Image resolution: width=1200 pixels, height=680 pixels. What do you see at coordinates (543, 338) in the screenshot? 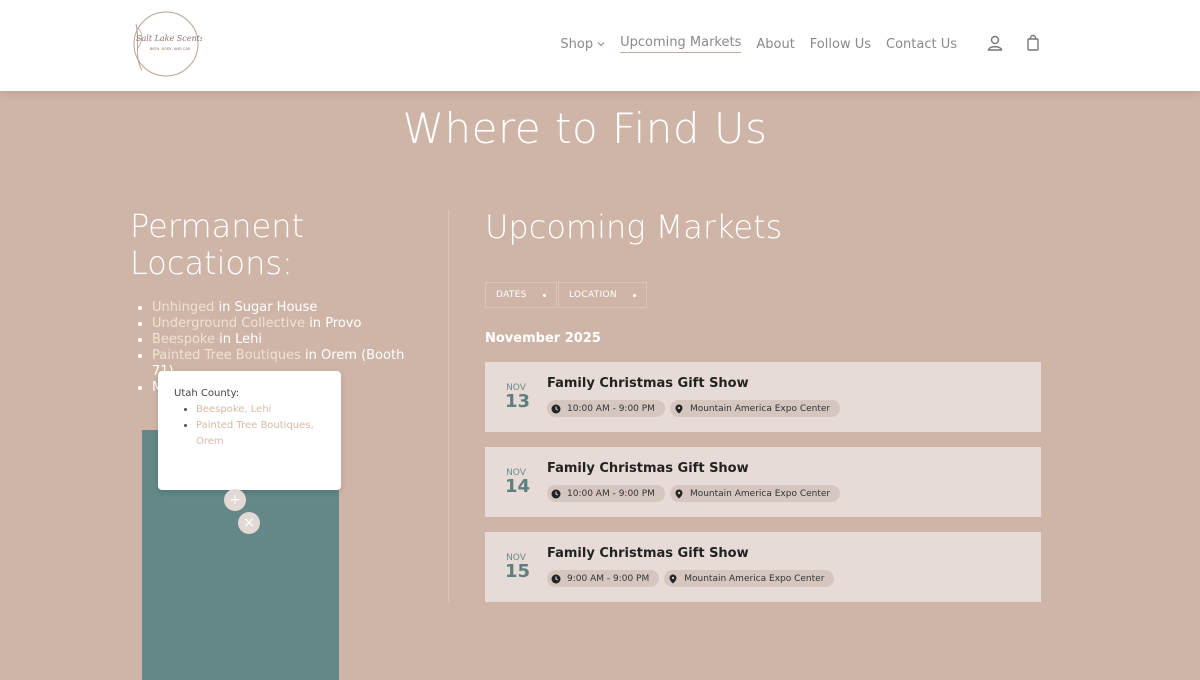
I see `month-label: November 2025` at bounding box center [543, 338].